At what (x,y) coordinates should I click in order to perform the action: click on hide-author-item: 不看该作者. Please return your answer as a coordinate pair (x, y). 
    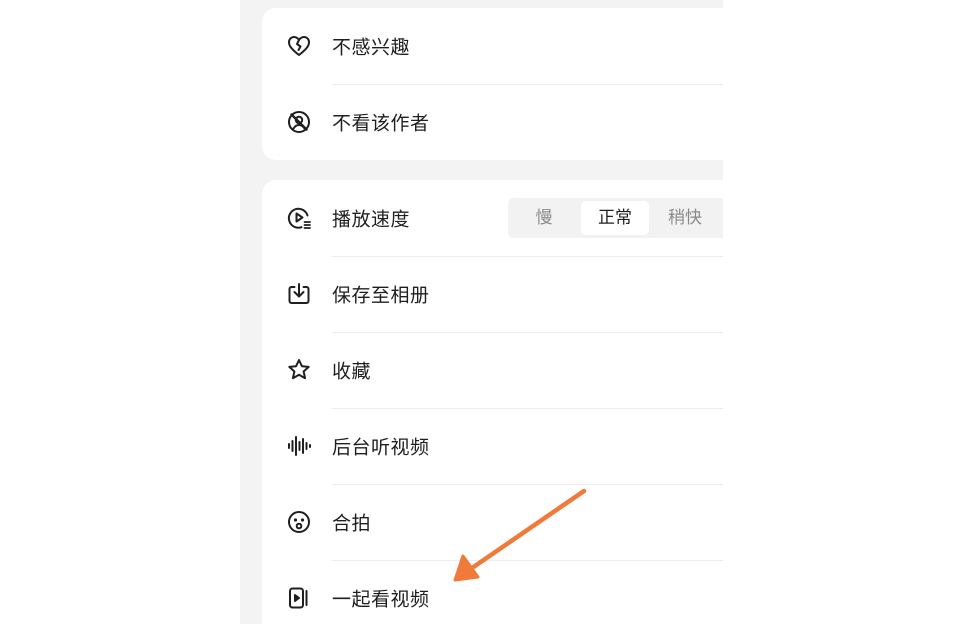
    Looking at the image, I should click on (492, 122).